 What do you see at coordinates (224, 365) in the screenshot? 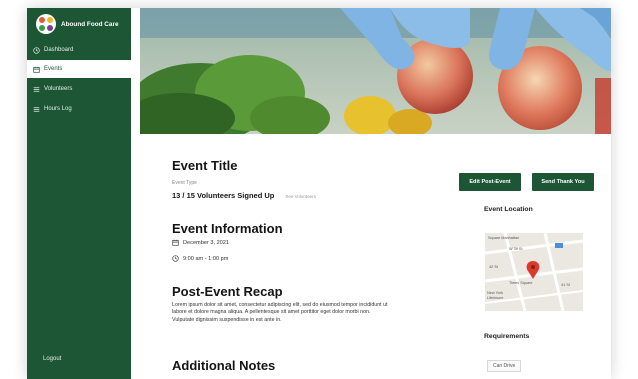
I see `additional-notes-heading: Additional Notes` at bounding box center [224, 365].